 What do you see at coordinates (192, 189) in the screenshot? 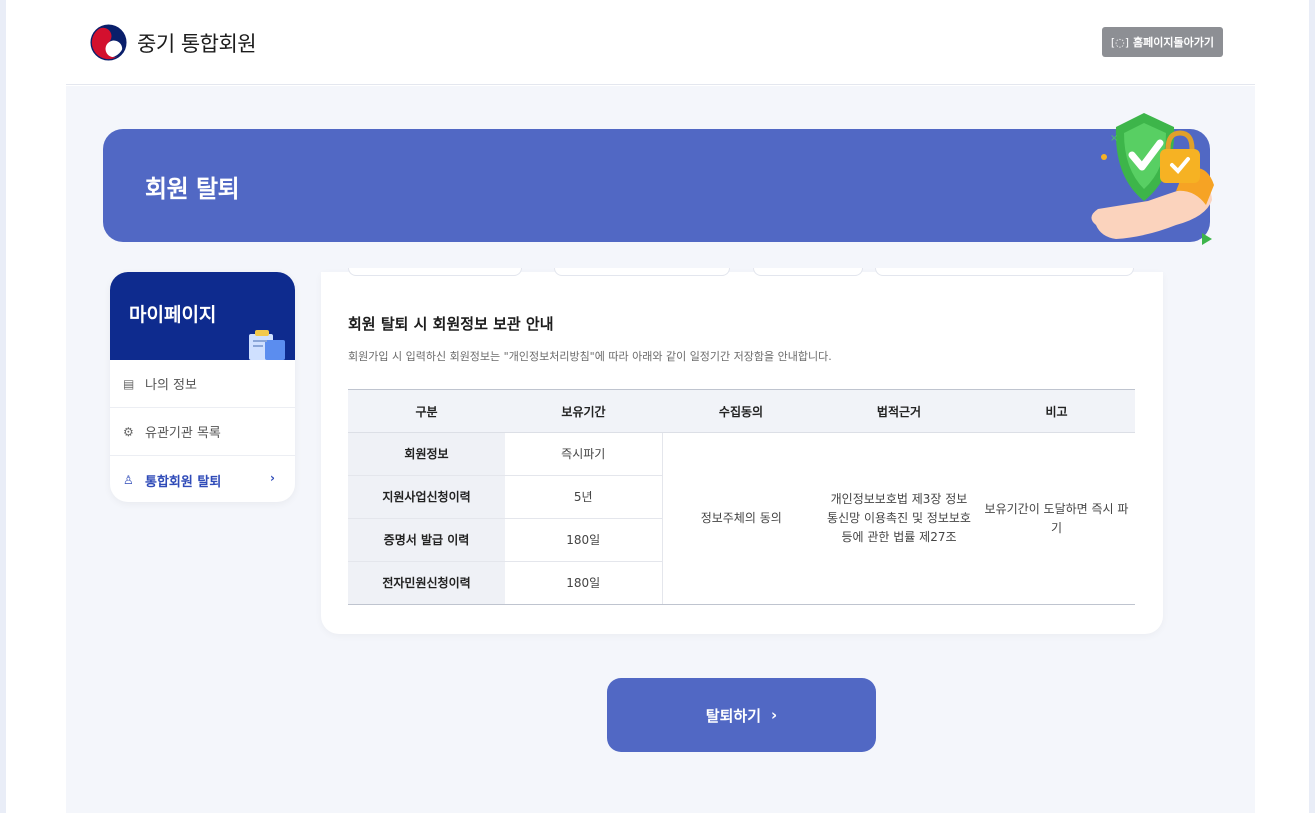
I see `page-title: 회원 탈퇴` at bounding box center [192, 189].